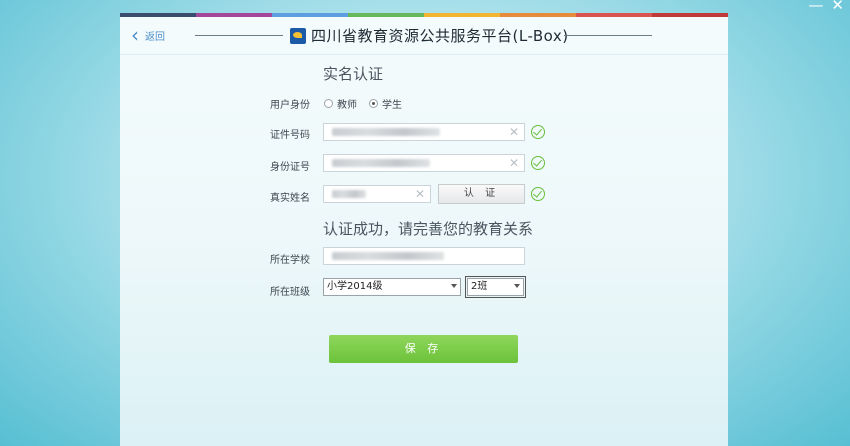 This screenshot has width=850, height=446. What do you see at coordinates (495, 287) in the screenshot?
I see `class-select: 2班` at bounding box center [495, 287].